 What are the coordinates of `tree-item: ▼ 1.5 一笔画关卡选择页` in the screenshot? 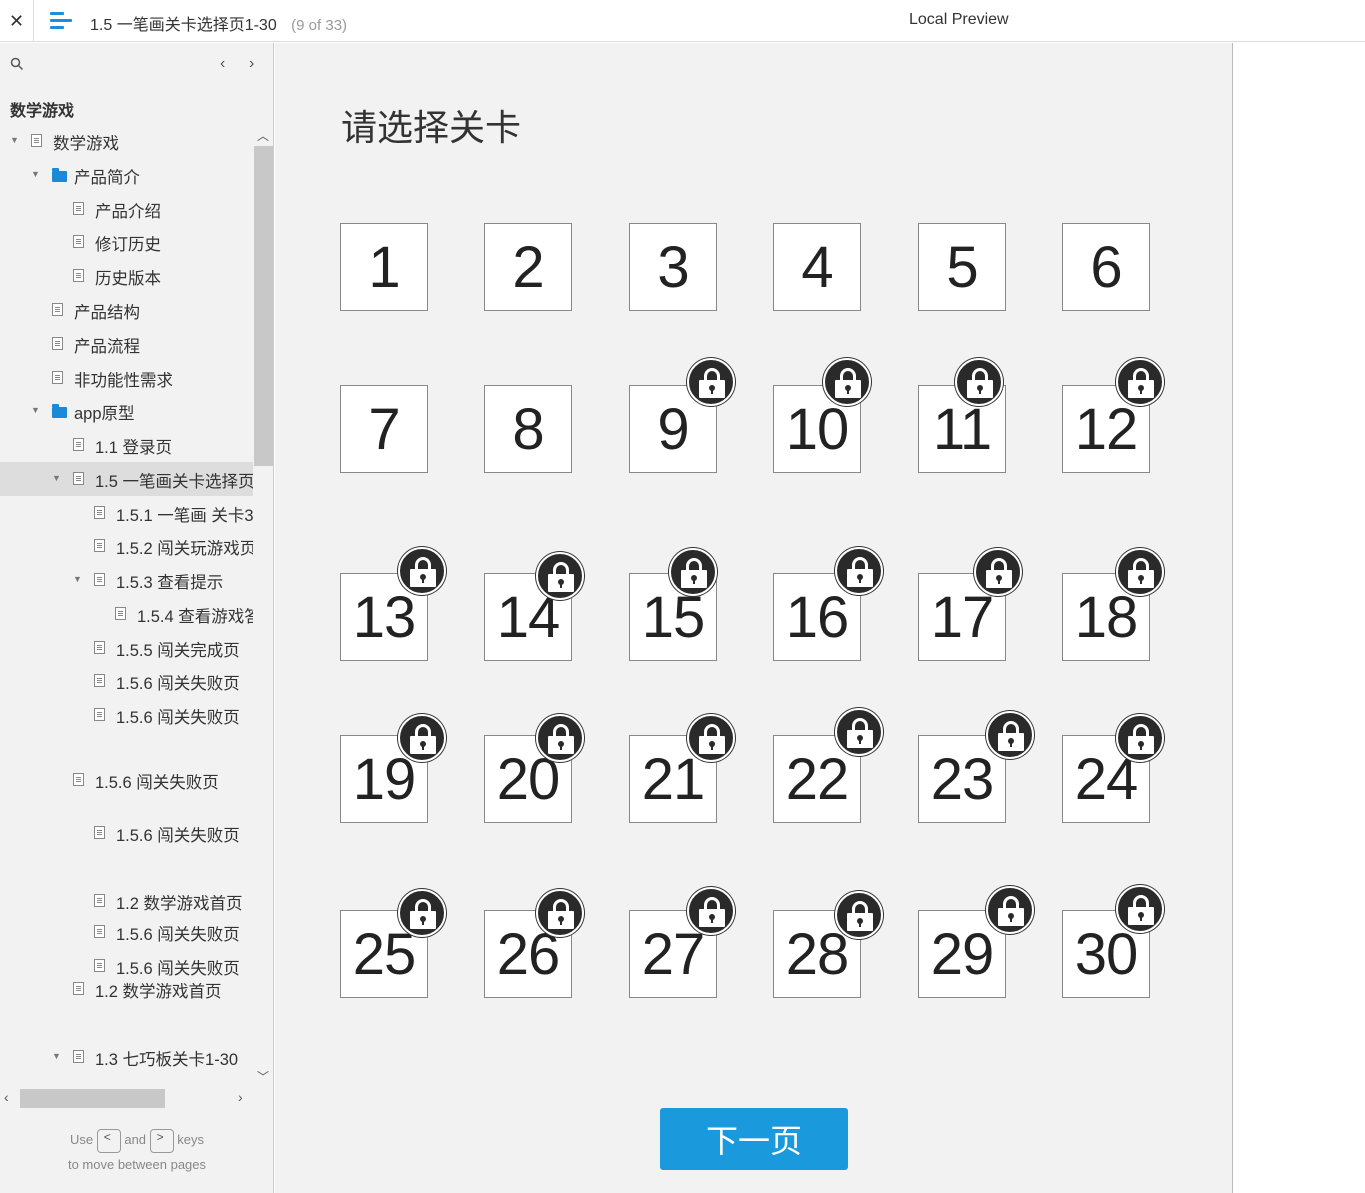 It's located at (126, 479).